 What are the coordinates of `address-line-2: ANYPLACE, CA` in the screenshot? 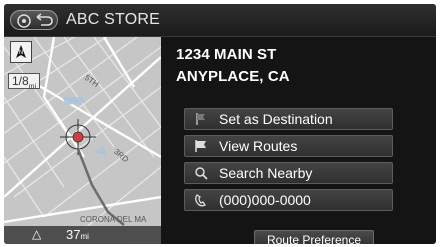 It's located at (233, 76).